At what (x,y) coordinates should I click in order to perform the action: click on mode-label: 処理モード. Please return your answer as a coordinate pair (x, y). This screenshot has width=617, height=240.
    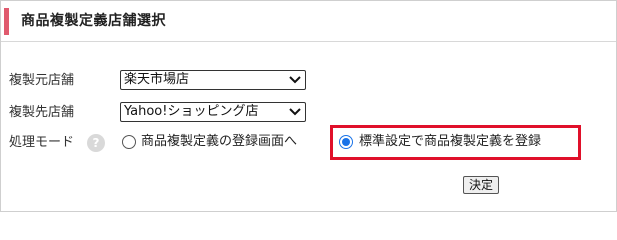
    Looking at the image, I should click on (42, 142).